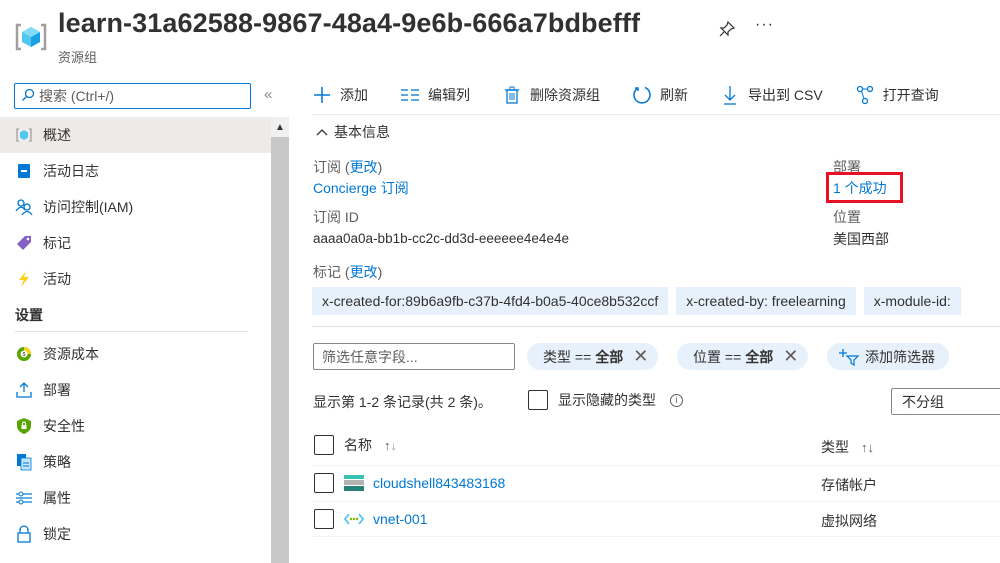  I want to click on grouping-select: 不分组, so click(945, 401).